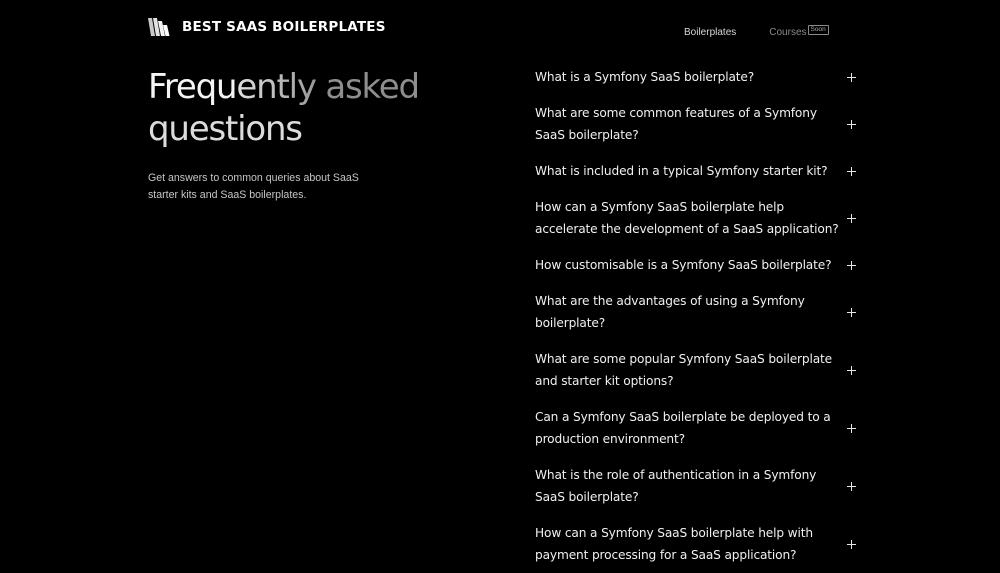 This screenshot has height=573, width=1000. I want to click on soon-badge: Soon, so click(818, 30).